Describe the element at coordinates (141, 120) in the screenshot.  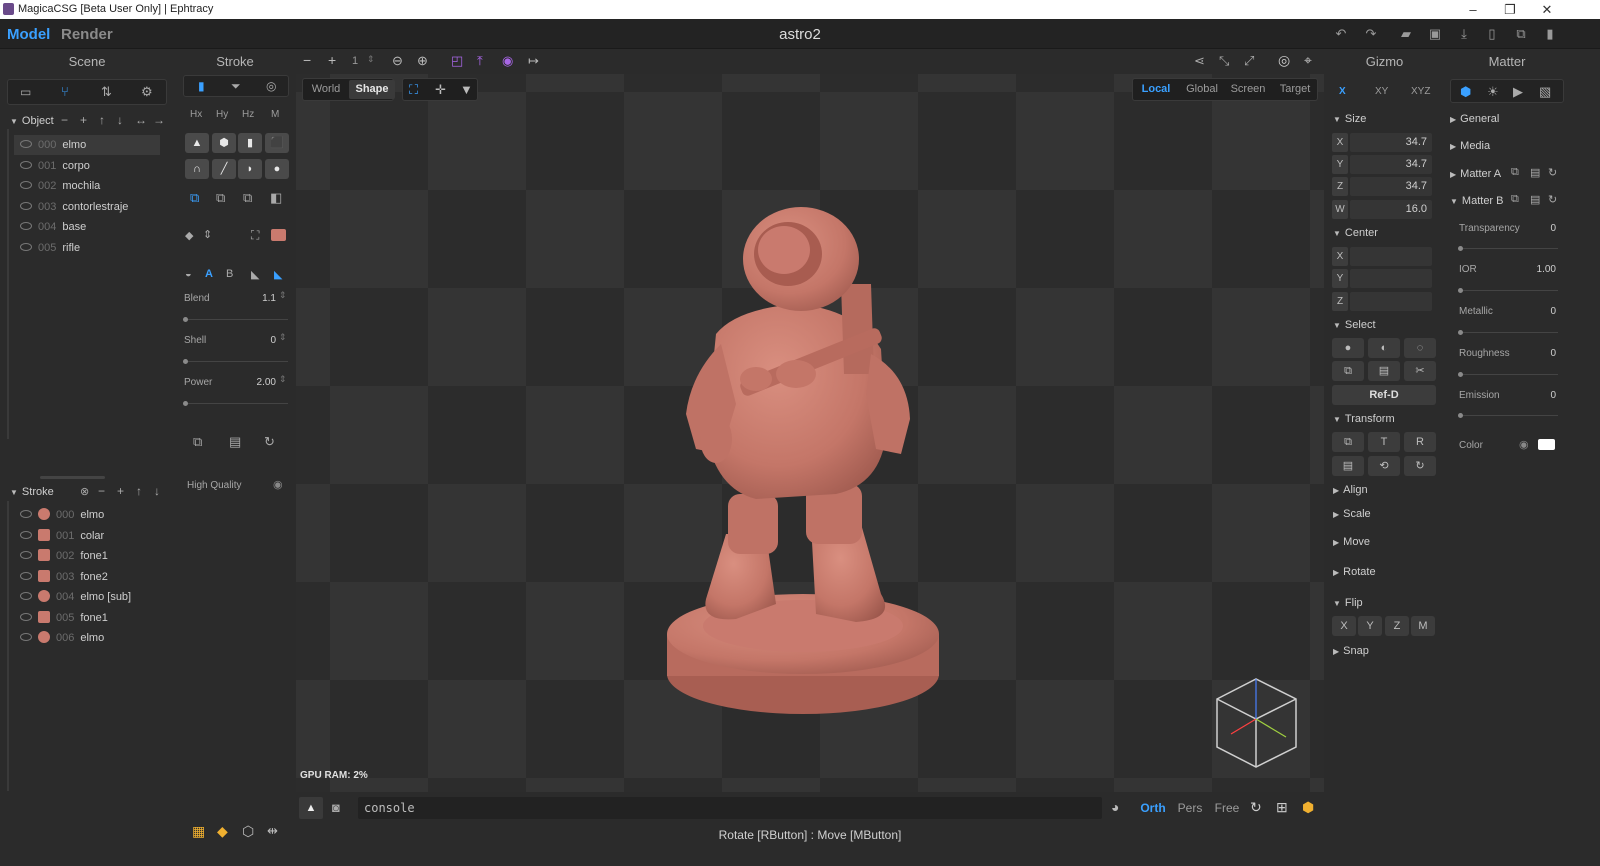
I see `collapse-icon: ↔` at that location.